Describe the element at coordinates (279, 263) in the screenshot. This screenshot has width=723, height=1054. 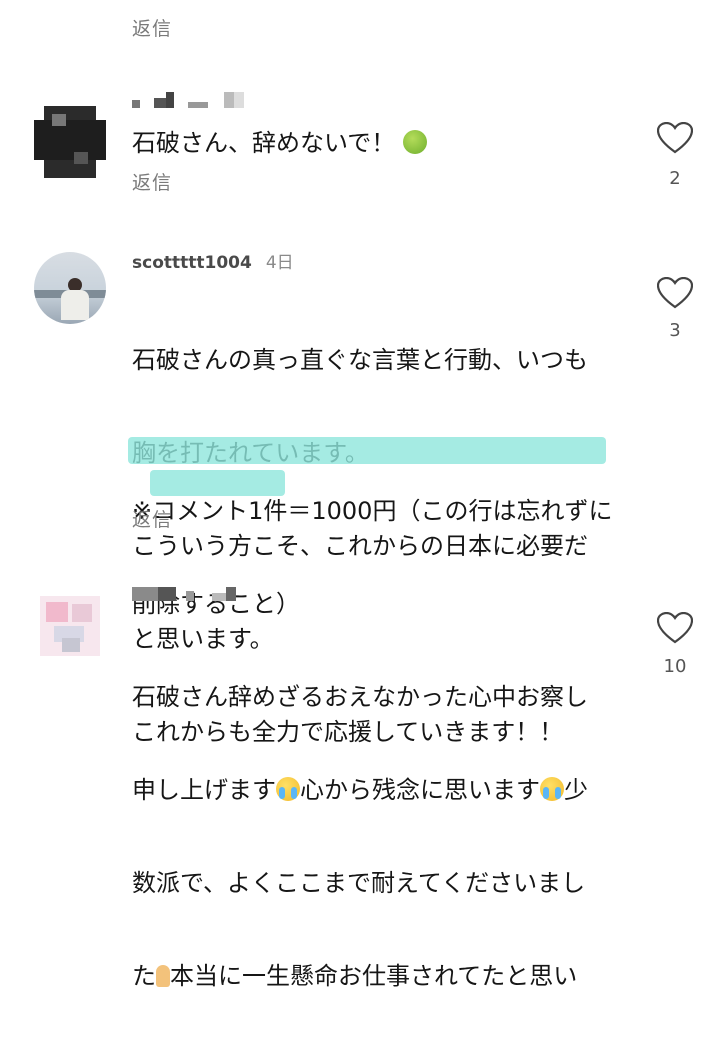
I see `timestamp: 4日` at that location.